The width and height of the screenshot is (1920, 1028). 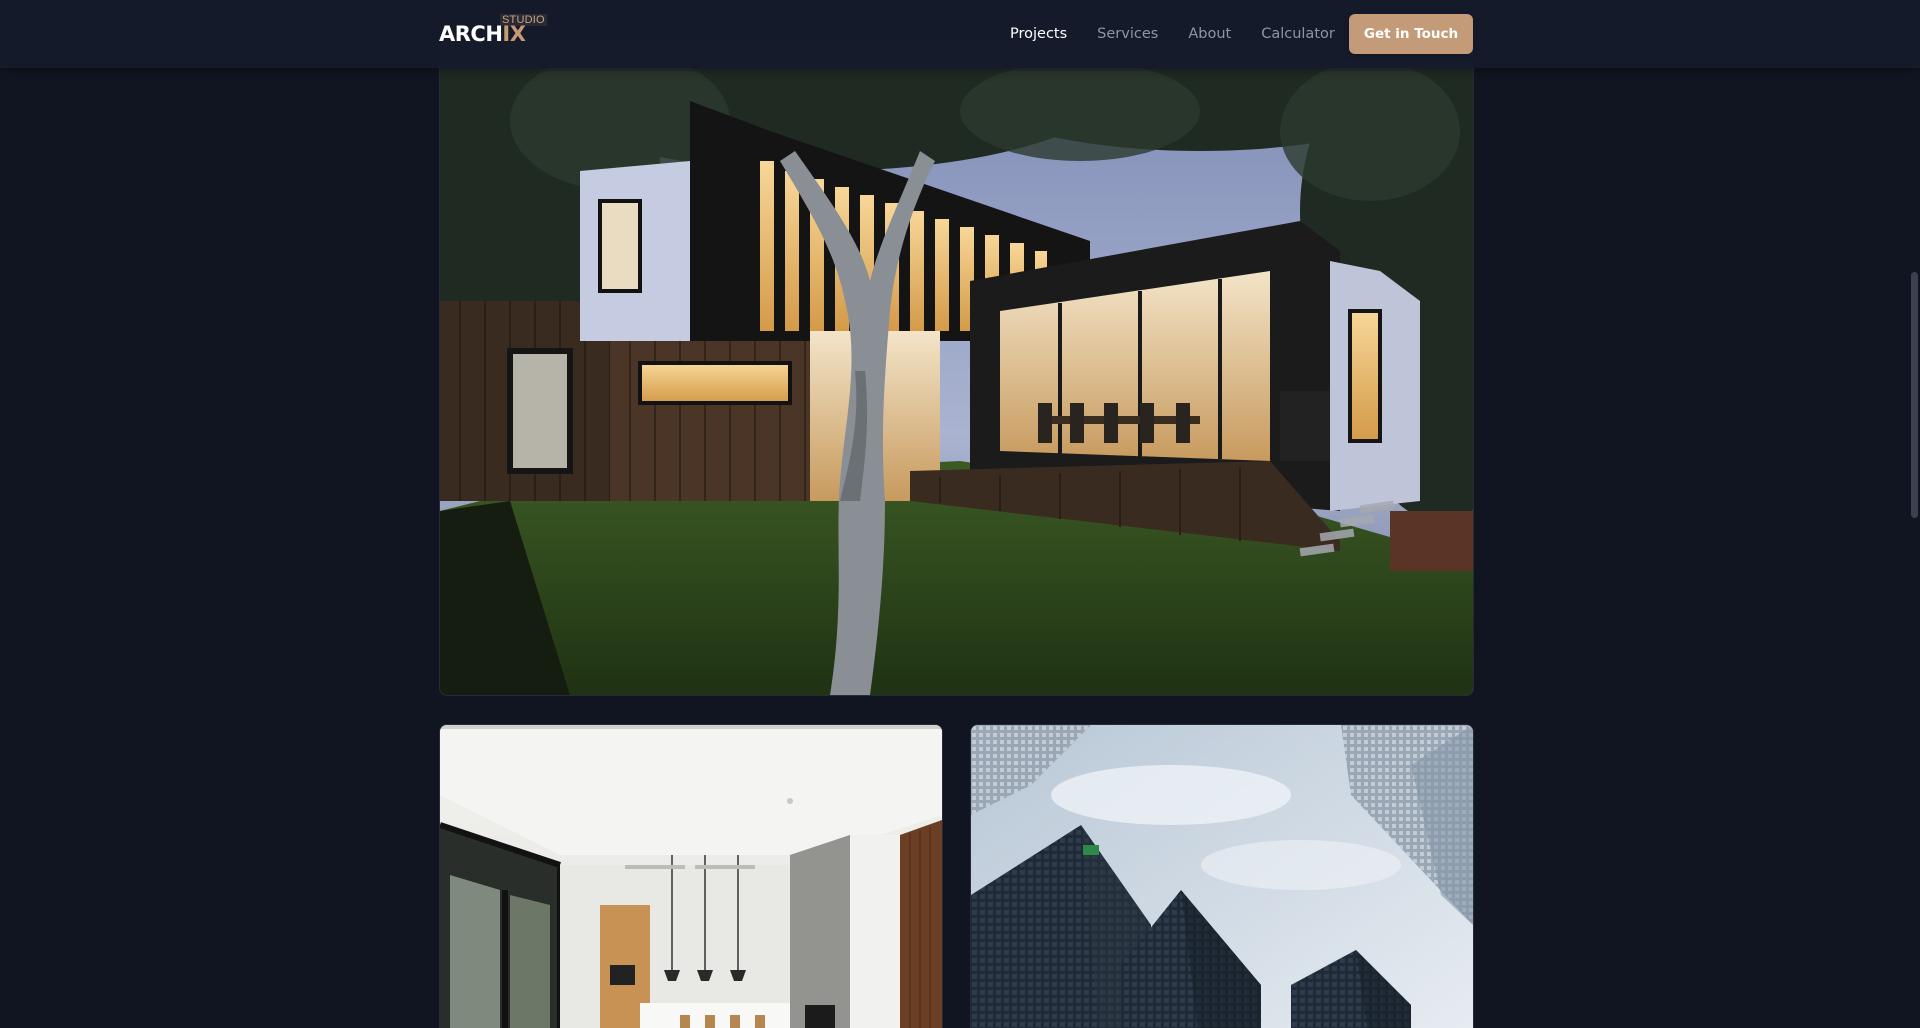 I want to click on project-card-interior, so click(x=691, y=876).